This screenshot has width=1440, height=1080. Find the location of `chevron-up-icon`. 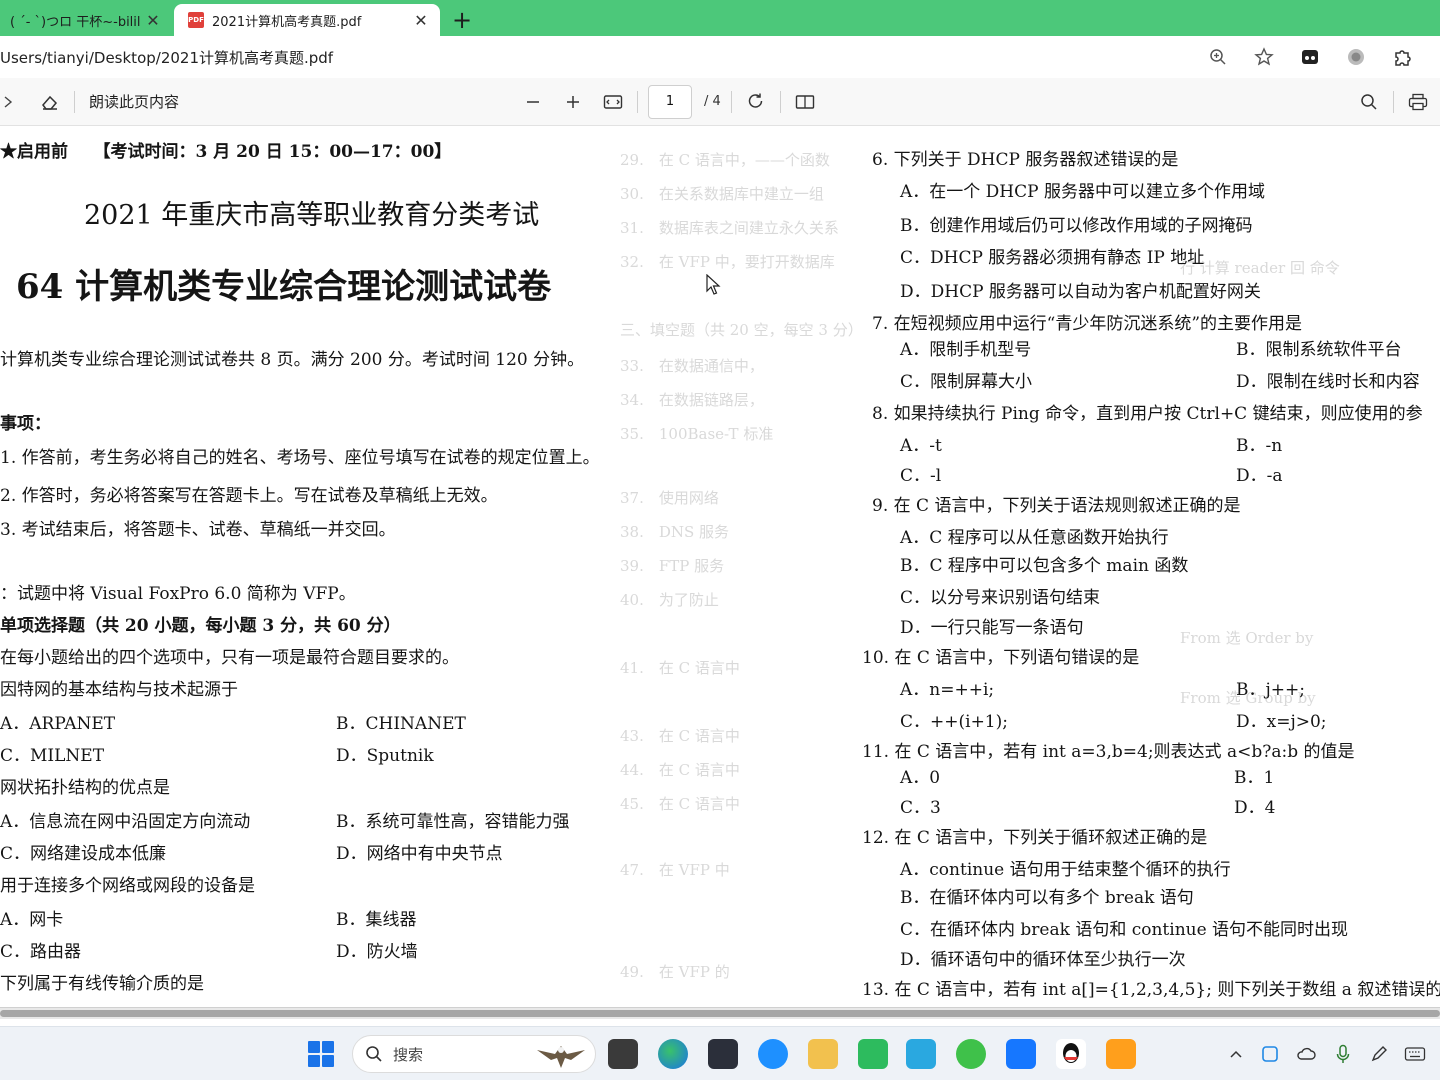

chevron-up-icon is located at coordinates (1236, 1054).